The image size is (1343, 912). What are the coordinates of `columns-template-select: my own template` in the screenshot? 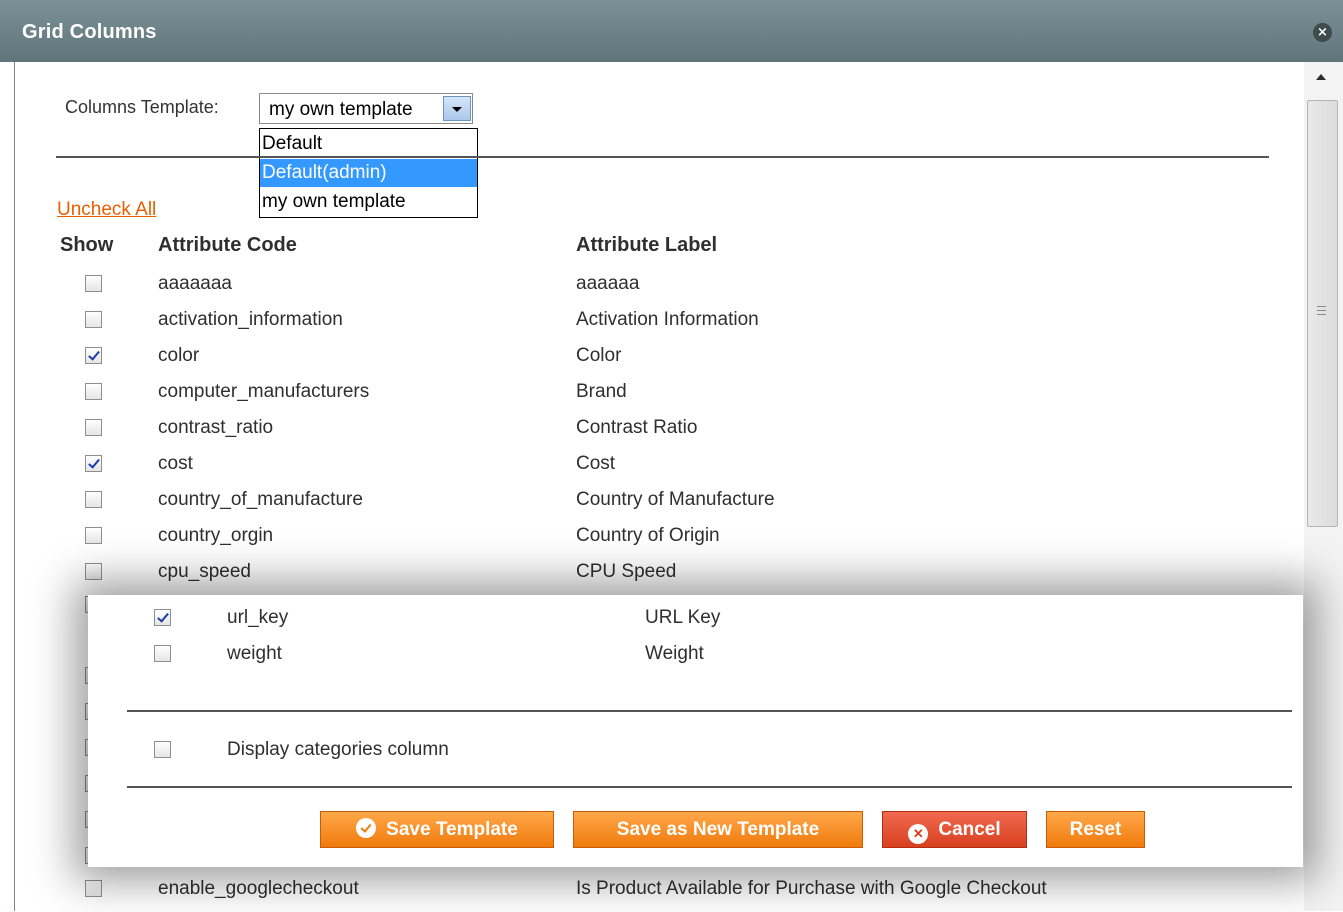 It's located at (366, 108).